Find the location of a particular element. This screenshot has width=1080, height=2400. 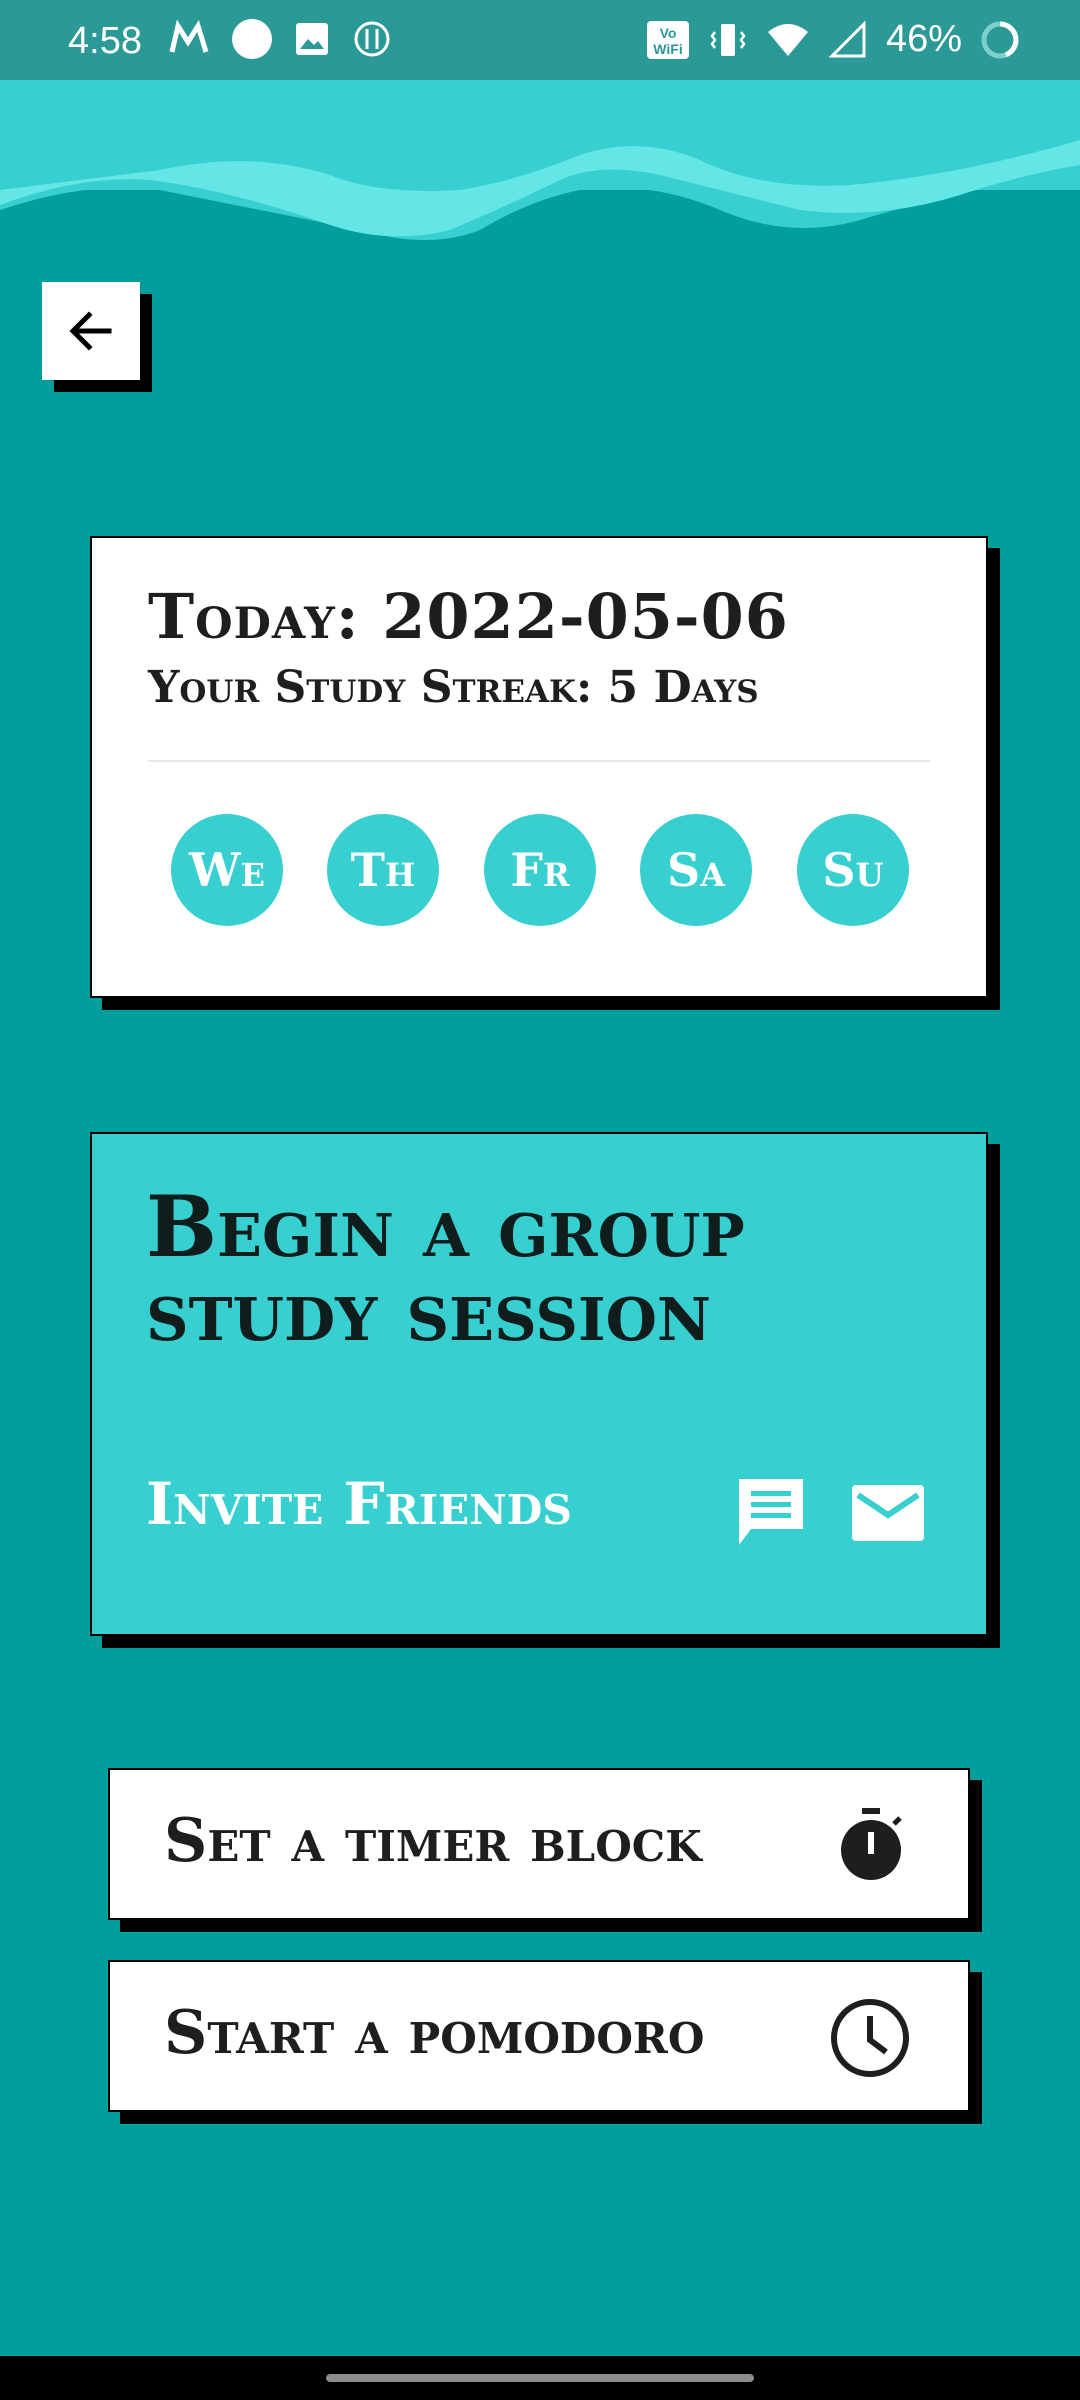

vibrate-icon is located at coordinates (728, 39).